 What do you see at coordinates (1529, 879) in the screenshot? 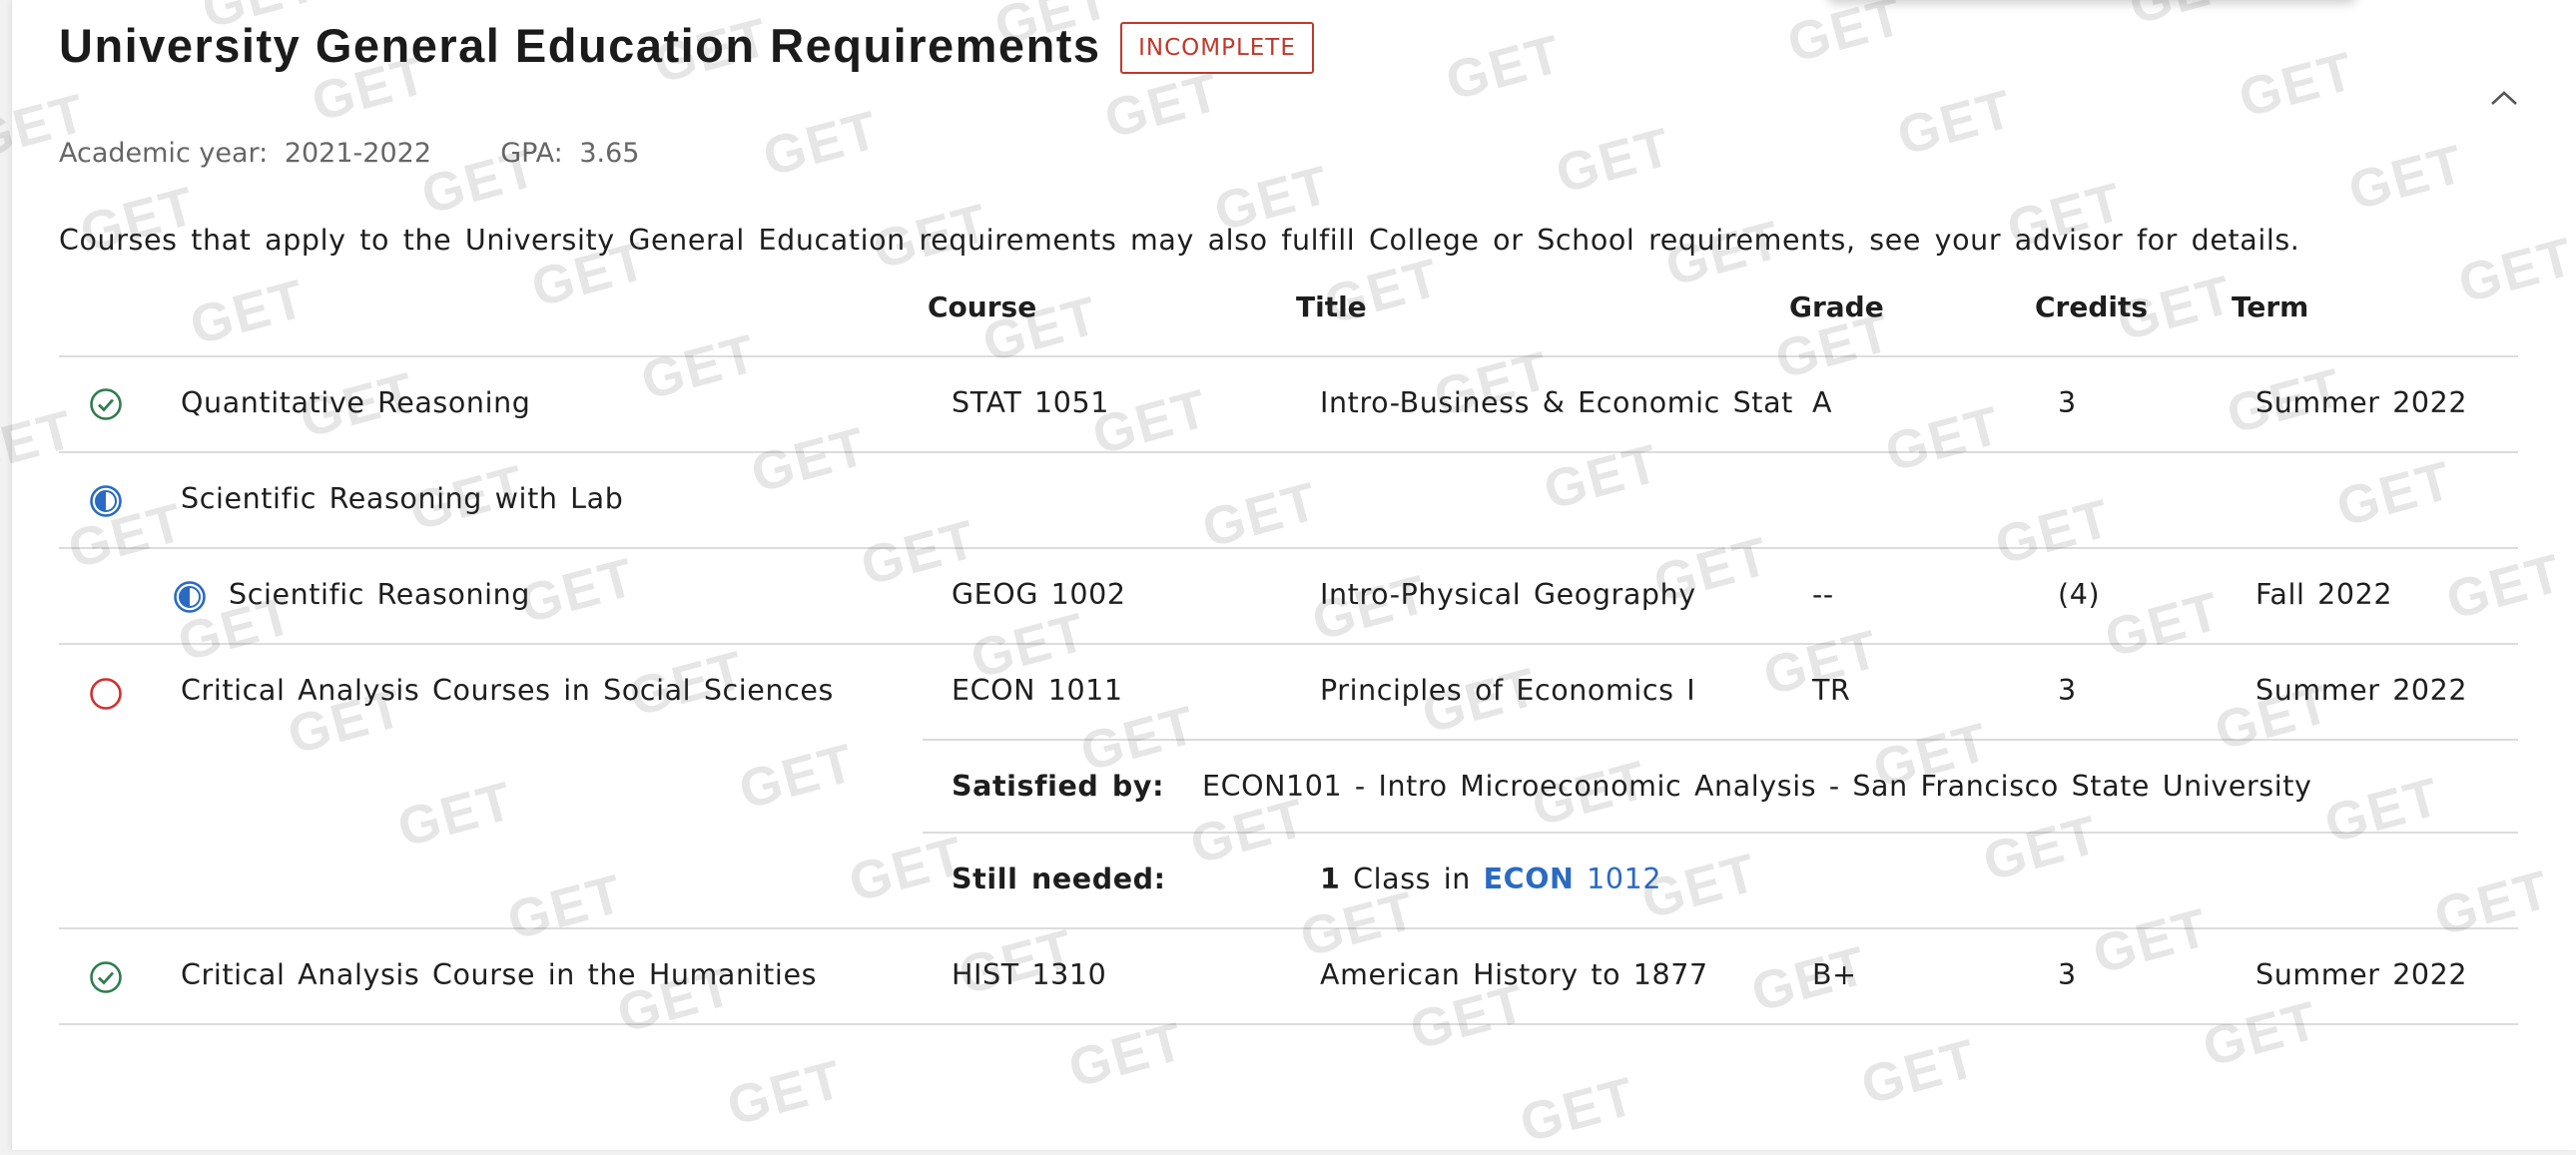
I see `still-needed-subject: ECON` at bounding box center [1529, 879].